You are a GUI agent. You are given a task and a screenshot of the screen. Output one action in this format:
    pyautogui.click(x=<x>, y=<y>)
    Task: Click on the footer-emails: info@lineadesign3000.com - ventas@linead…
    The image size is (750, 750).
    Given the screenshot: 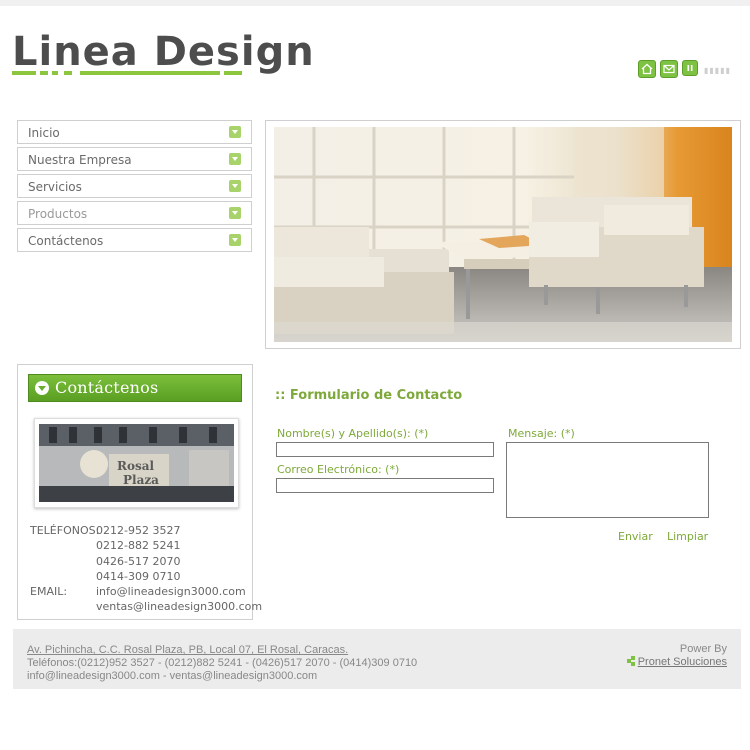 What is the action you would take?
    pyautogui.click(x=172, y=676)
    